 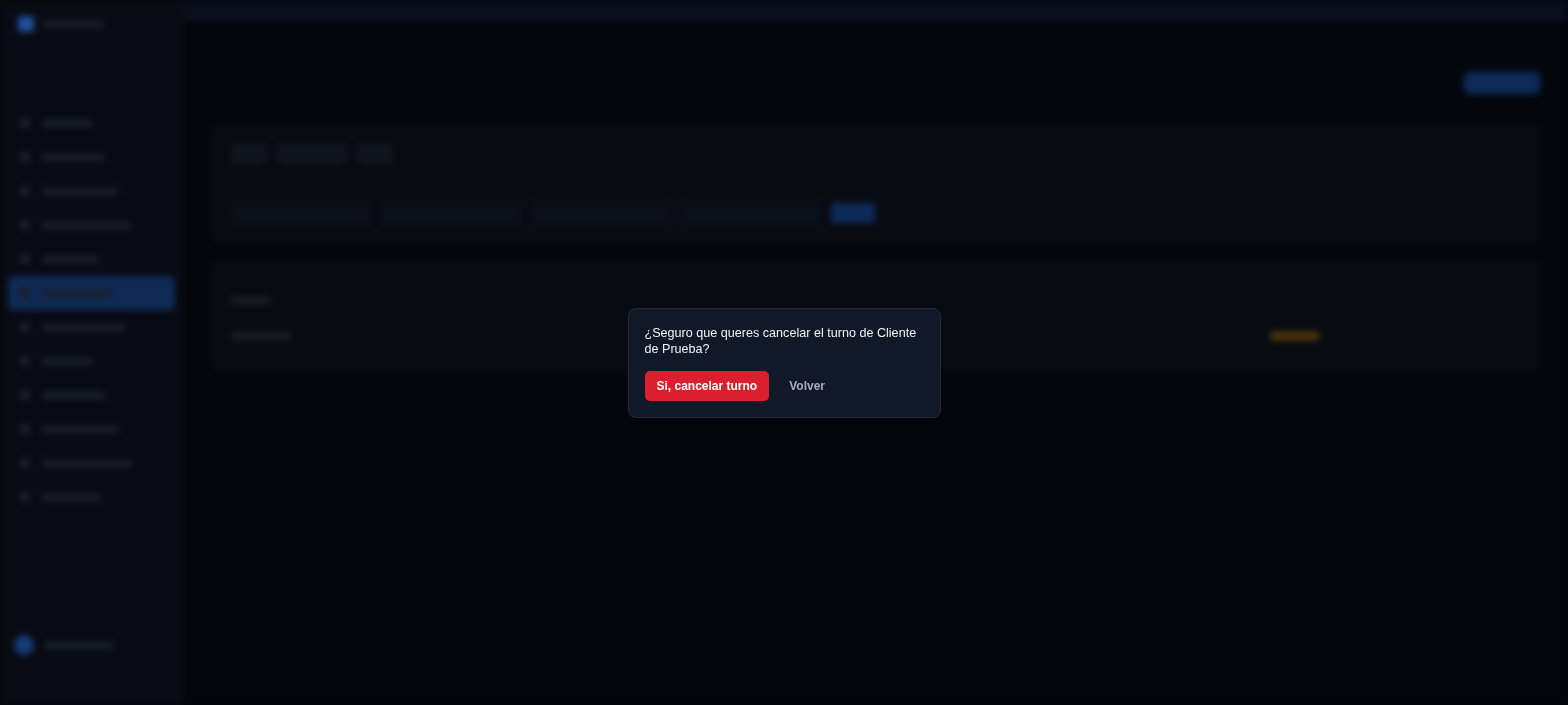 I want to click on back-button: Volver, so click(x=807, y=385).